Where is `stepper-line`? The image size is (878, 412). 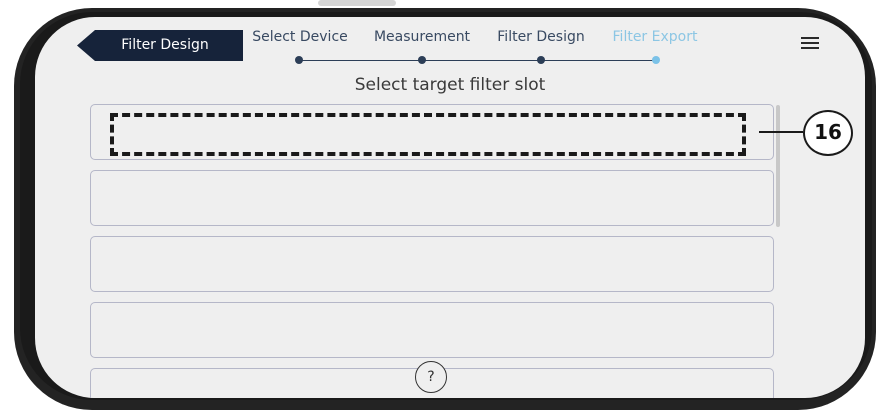 stepper-line is located at coordinates (478, 60).